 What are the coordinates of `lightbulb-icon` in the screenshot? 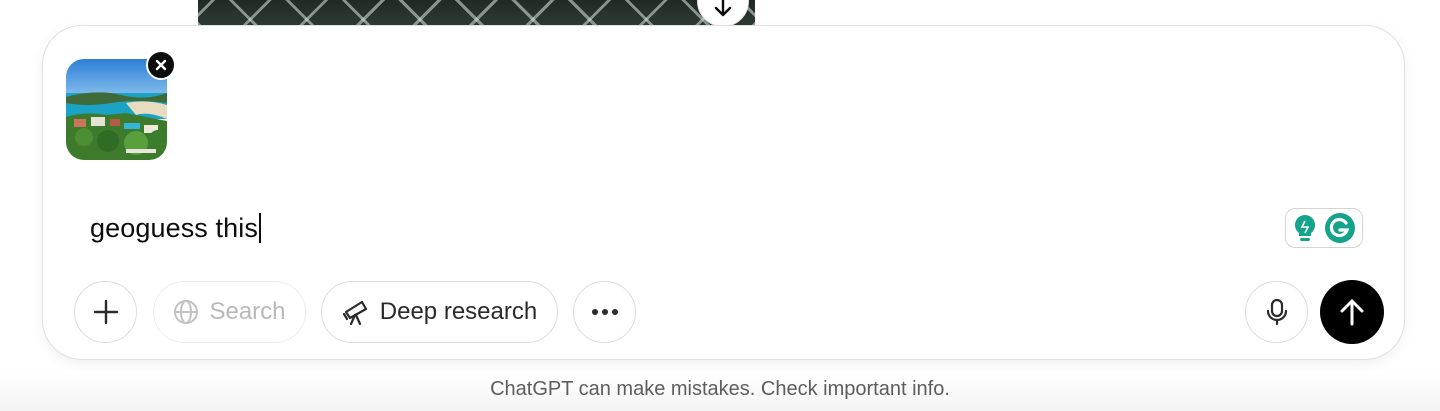 It's located at (1305, 228).